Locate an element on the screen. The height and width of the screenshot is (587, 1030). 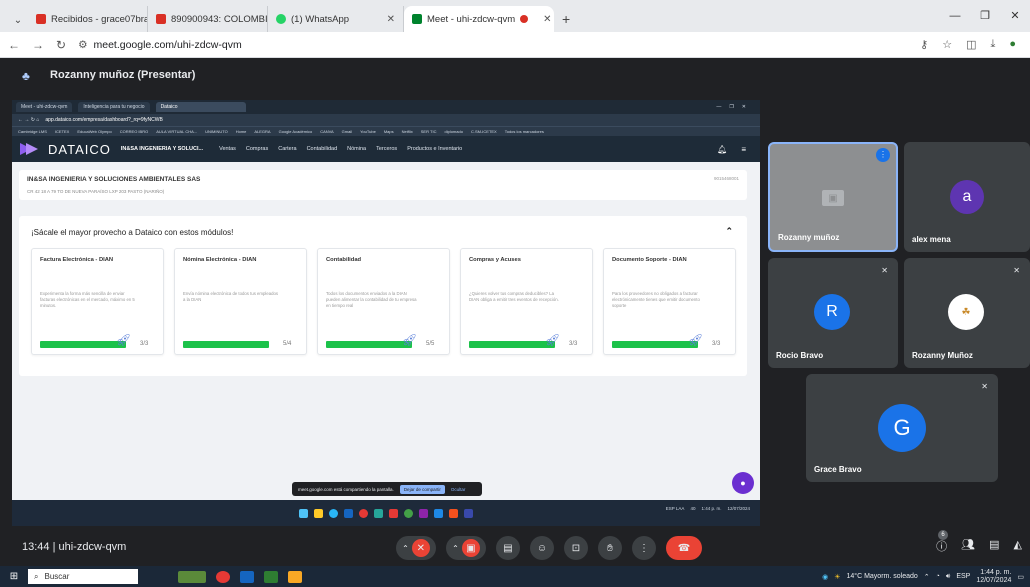
participant-tile: ✕ G Grace Bravo is located at coordinates (902, 428).